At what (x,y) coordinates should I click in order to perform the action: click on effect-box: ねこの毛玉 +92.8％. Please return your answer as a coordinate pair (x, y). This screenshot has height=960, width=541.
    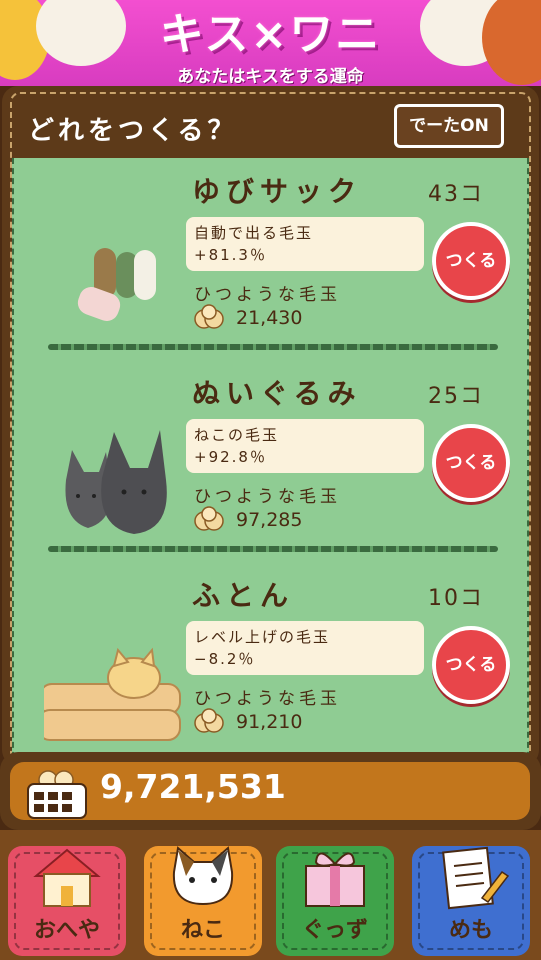
    Looking at the image, I should click on (305, 446).